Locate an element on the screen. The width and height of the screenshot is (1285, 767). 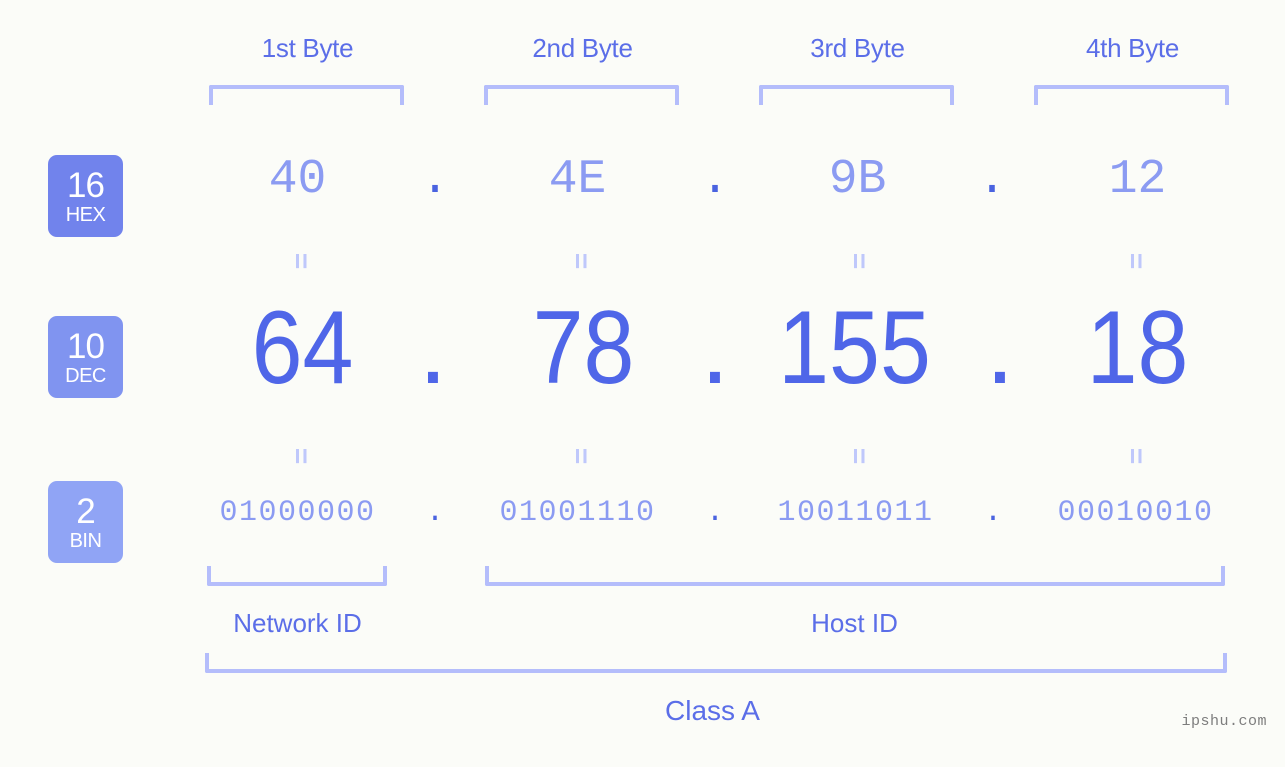
host-id-bracket is located at coordinates (855, 576).